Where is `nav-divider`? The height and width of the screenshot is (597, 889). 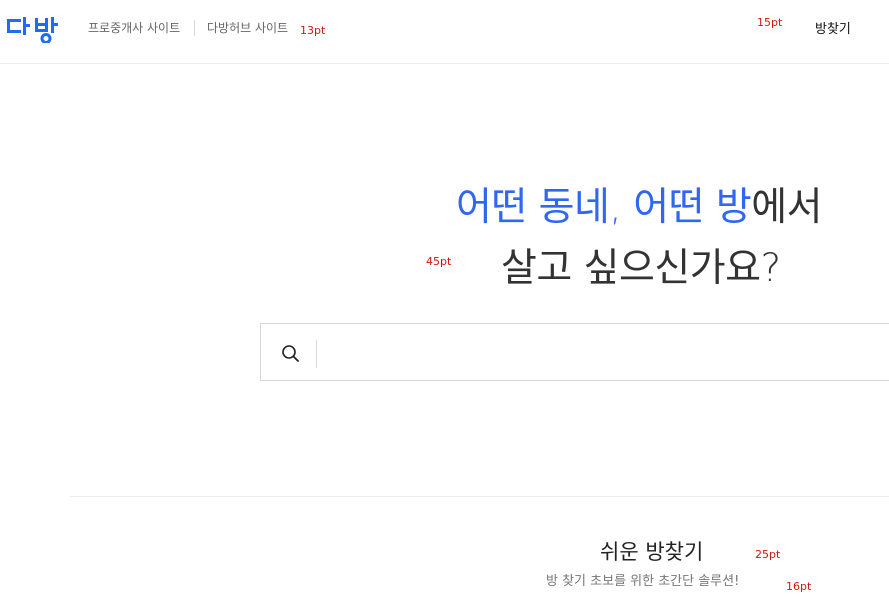 nav-divider is located at coordinates (194, 28).